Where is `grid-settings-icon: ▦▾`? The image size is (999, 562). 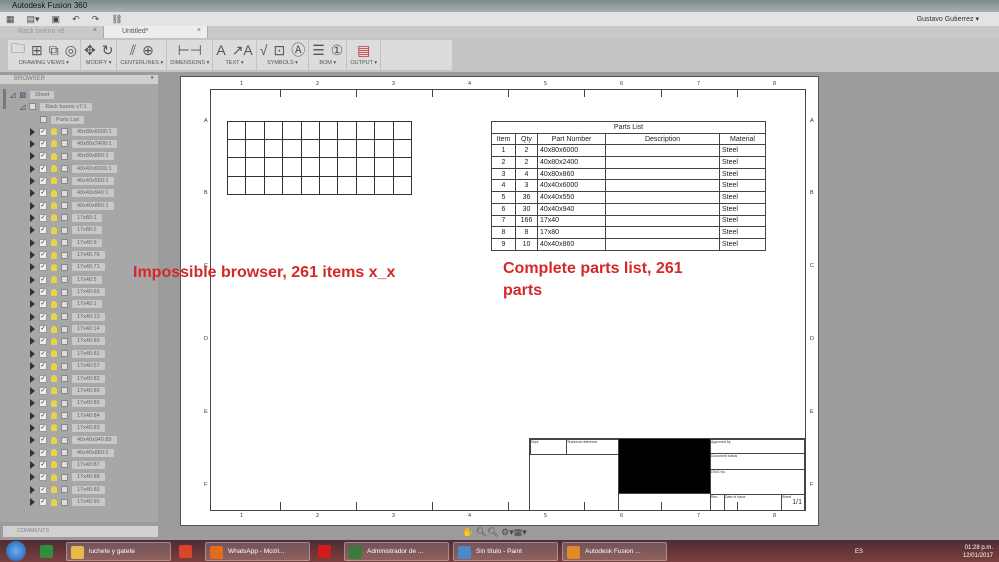 grid-settings-icon: ▦▾ is located at coordinates (520, 532).